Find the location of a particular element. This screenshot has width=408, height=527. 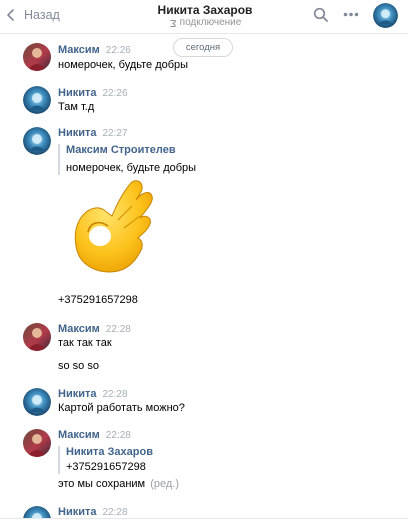

back-label: Назад is located at coordinates (42, 15).